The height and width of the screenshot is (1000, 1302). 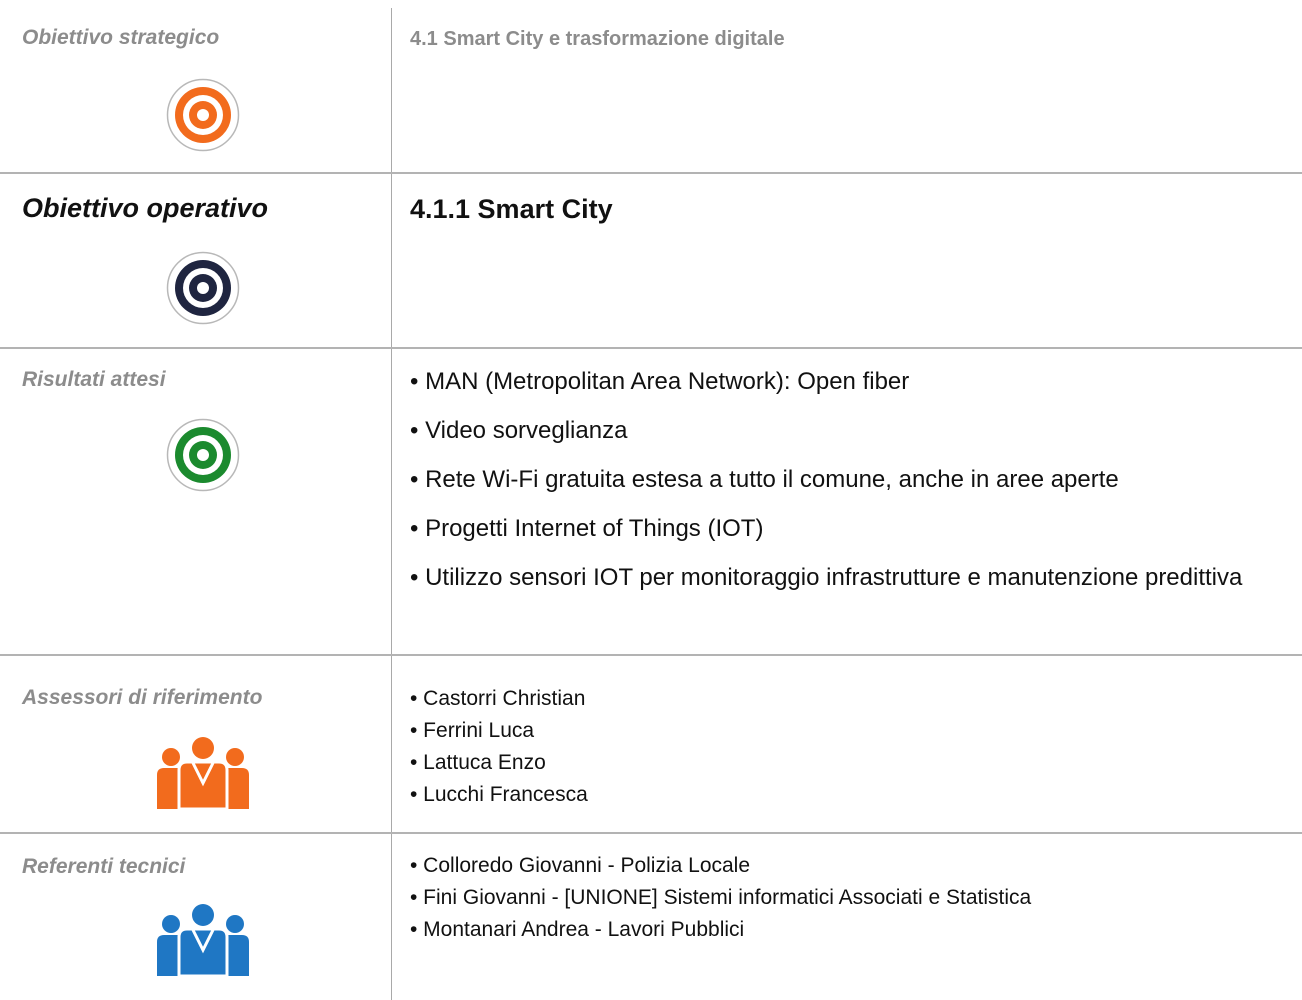 I want to click on list-item: • Video sorveglianza, so click(x=519, y=430).